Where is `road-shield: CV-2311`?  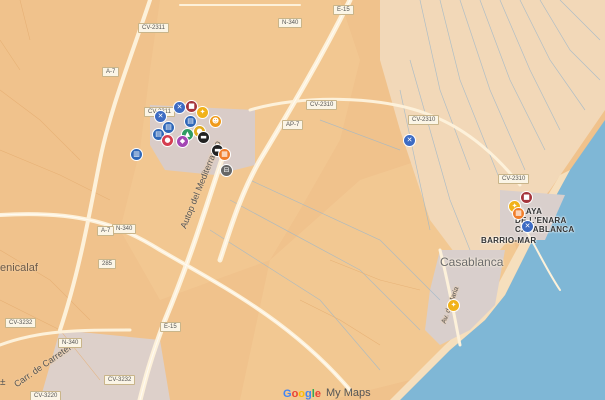 road-shield: CV-2311 is located at coordinates (153, 28).